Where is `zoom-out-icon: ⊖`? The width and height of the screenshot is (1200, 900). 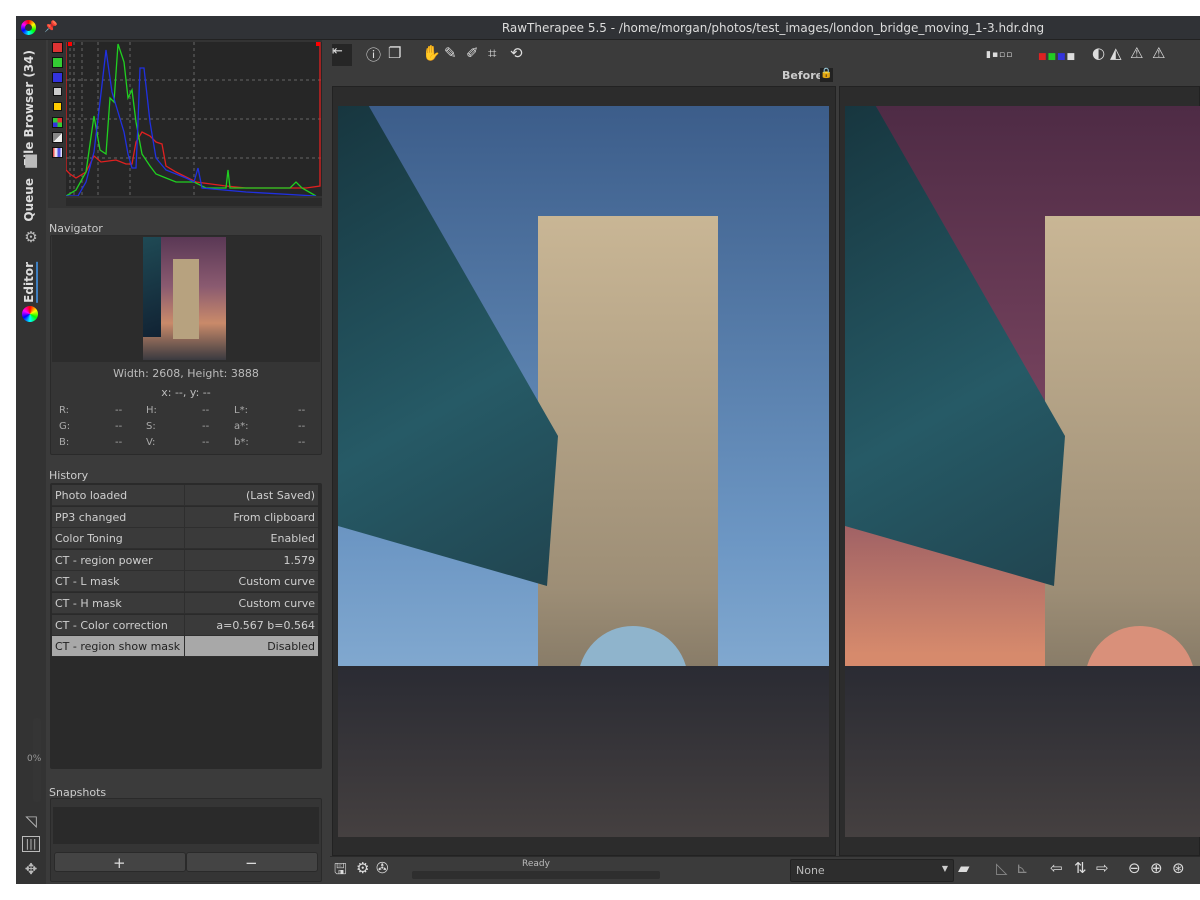 zoom-out-icon: ⊖ is located at coordinates (1134, 870).